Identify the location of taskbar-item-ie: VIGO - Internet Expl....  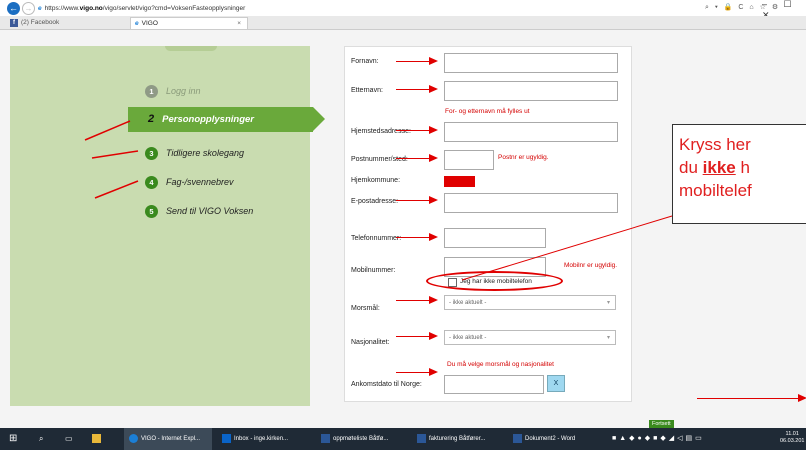
(168, 439).